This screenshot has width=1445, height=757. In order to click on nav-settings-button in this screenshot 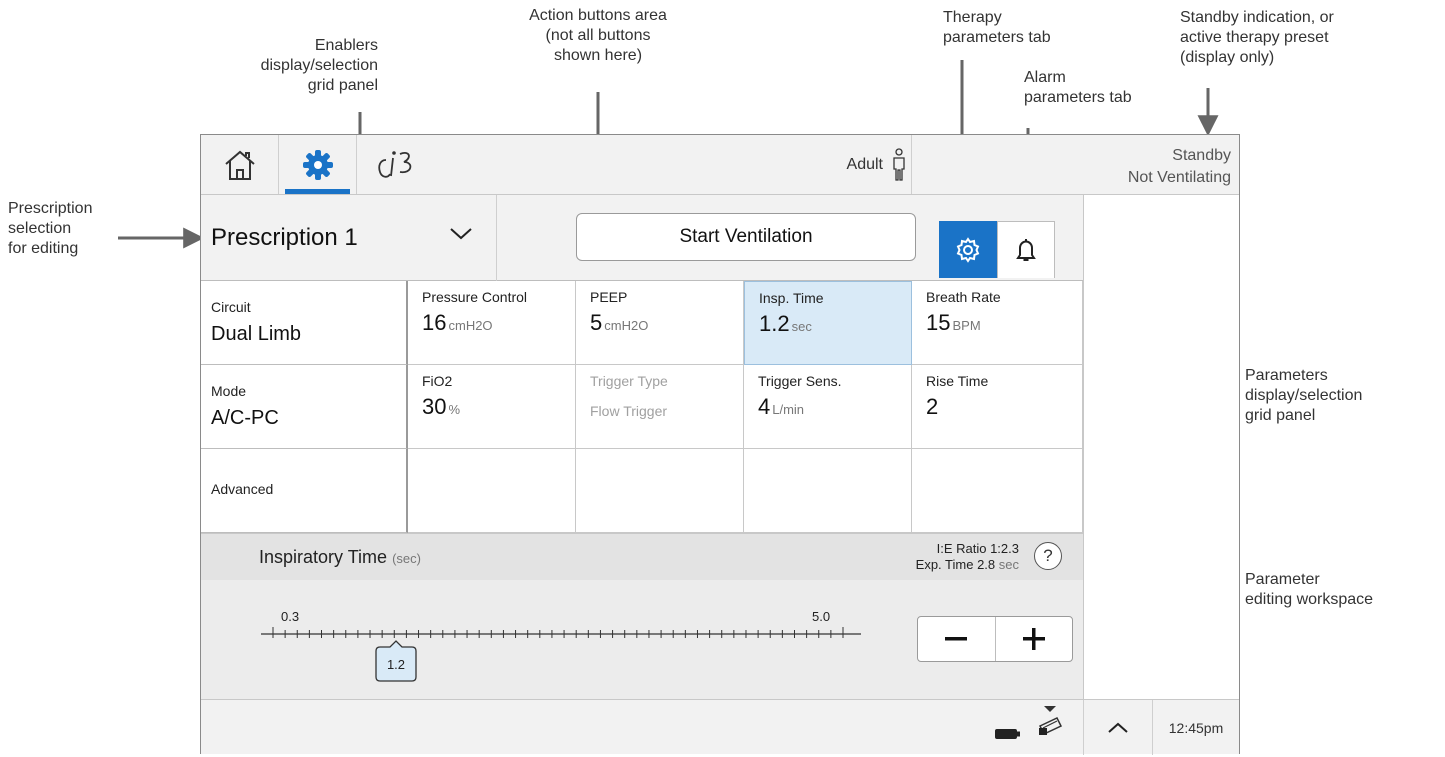, I will do `click(318, 164)`.